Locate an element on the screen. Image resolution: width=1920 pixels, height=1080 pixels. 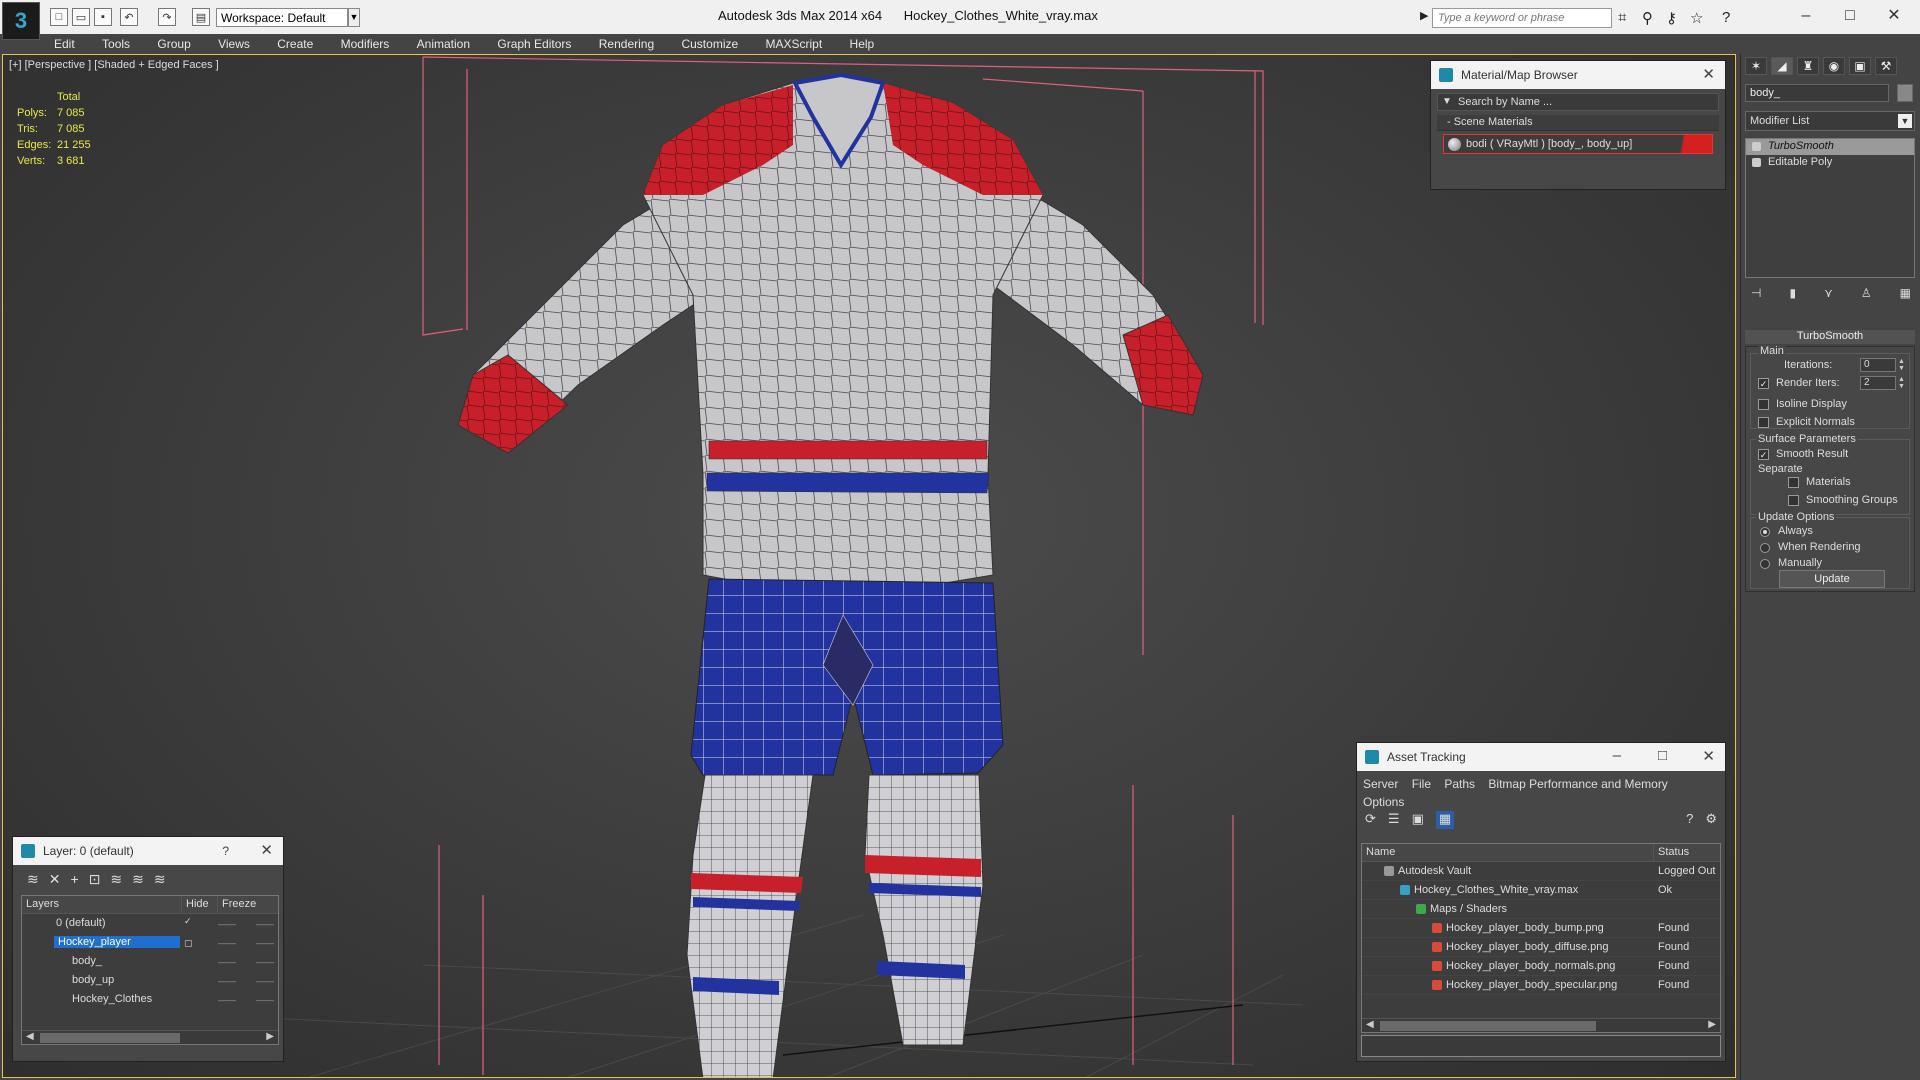
asset-row: Maps / Shaders is located at coordinates (1541, 909).